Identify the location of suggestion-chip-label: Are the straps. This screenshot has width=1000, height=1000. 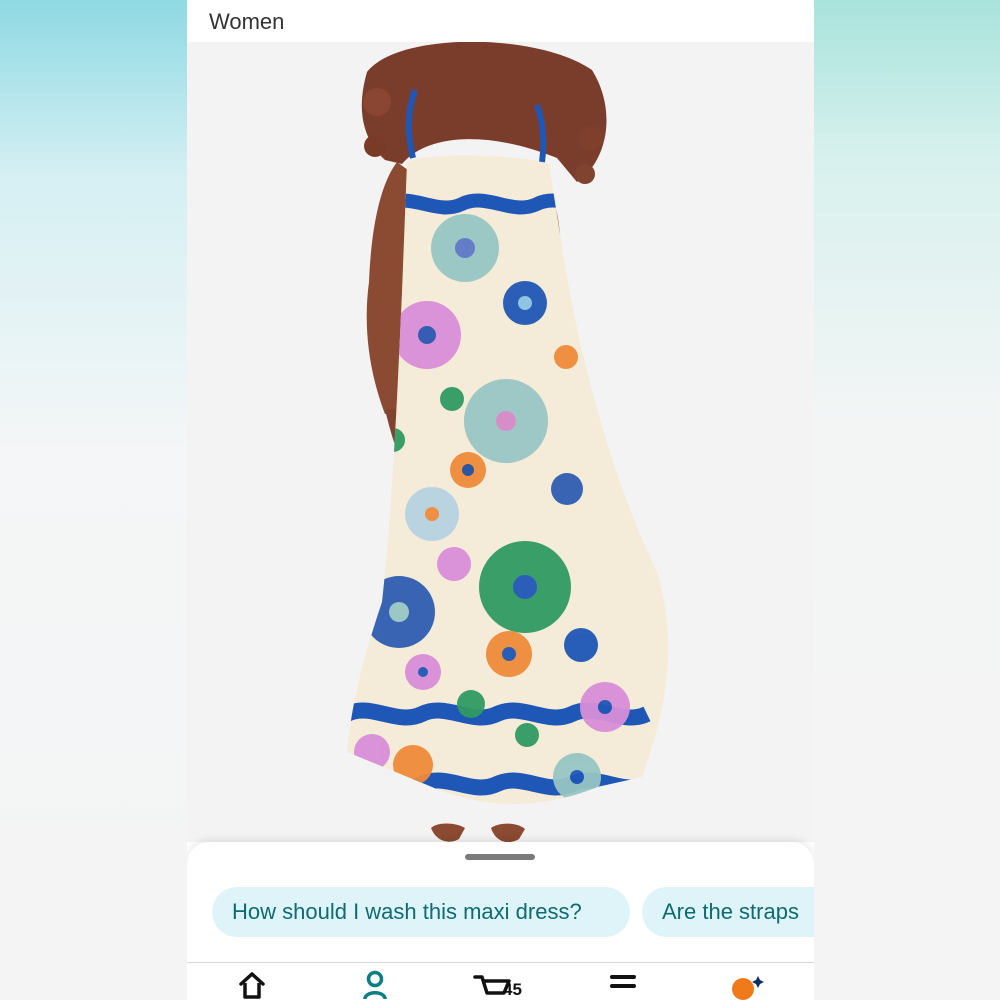
(730, 911).